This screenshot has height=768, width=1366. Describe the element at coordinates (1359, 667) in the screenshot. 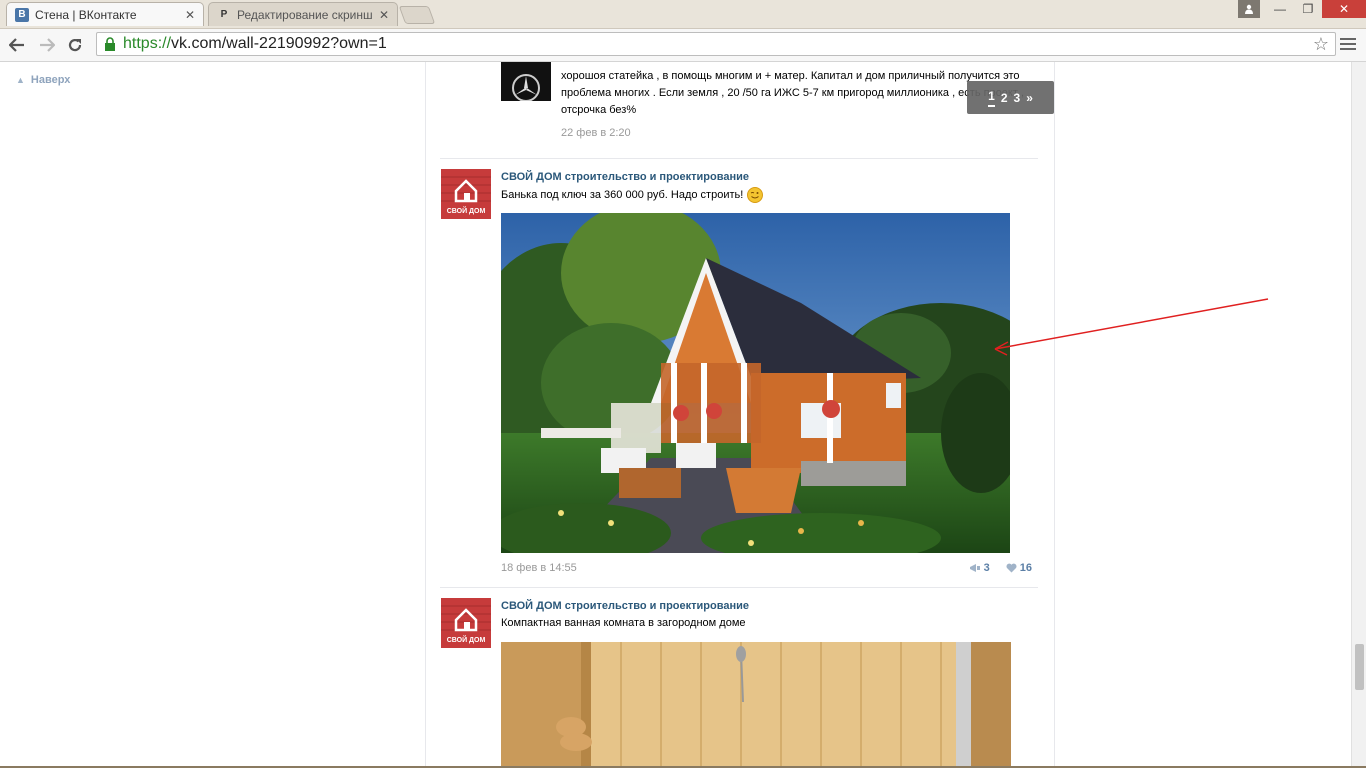

I see `scrollbar-thumb` at that location.